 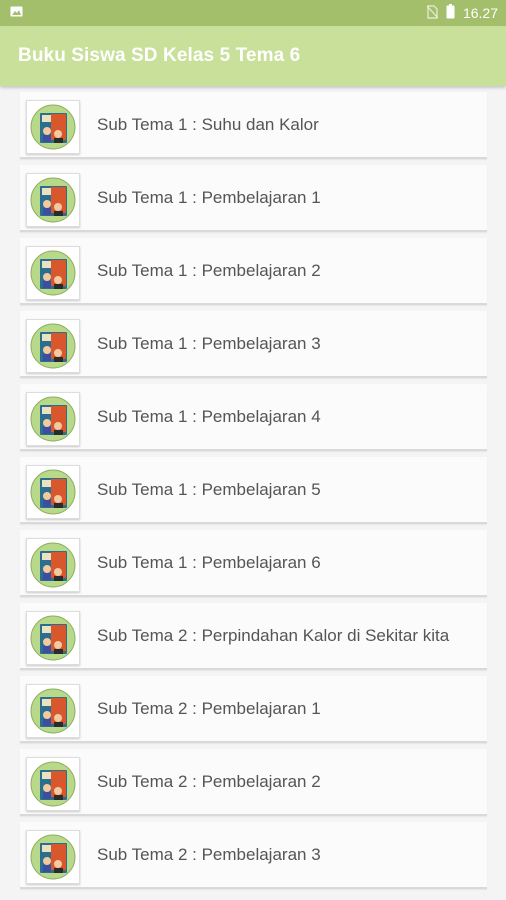 What do you see at coordinates (209, 562) in the screenshot?
I see `list-item-label: Sub Tema 1 : Pembelajaran 6` at bounding box center [209, 562].